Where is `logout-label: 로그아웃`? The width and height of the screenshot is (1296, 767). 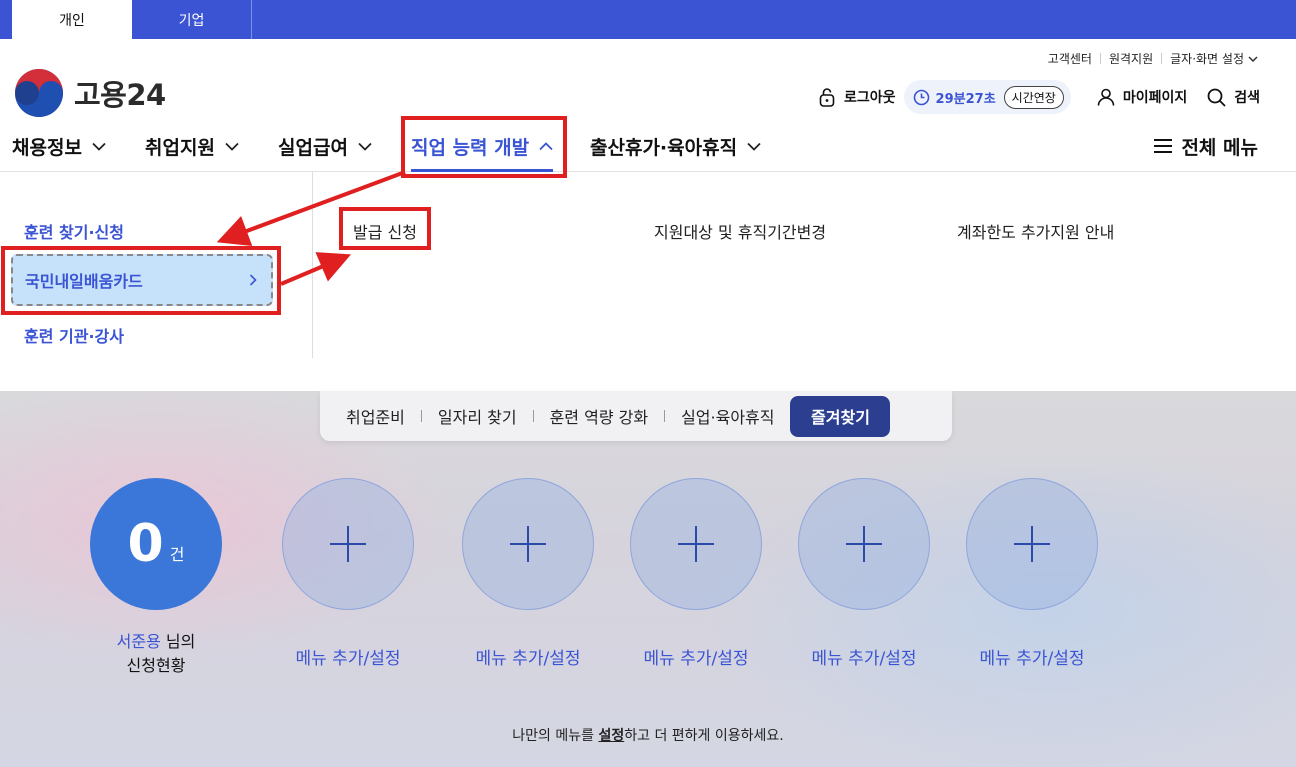 logout-label: 로그아웃 is located at coordinates (870, 98).